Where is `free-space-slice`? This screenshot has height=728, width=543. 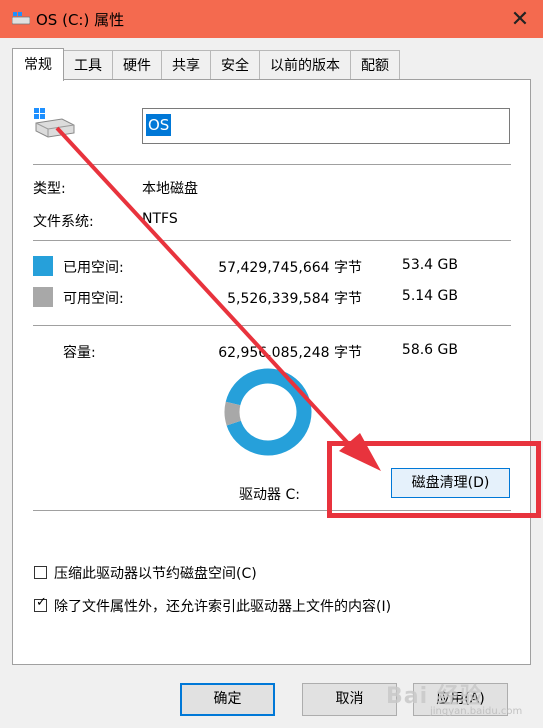 free-space-slice is located at coordinates (233, 413).